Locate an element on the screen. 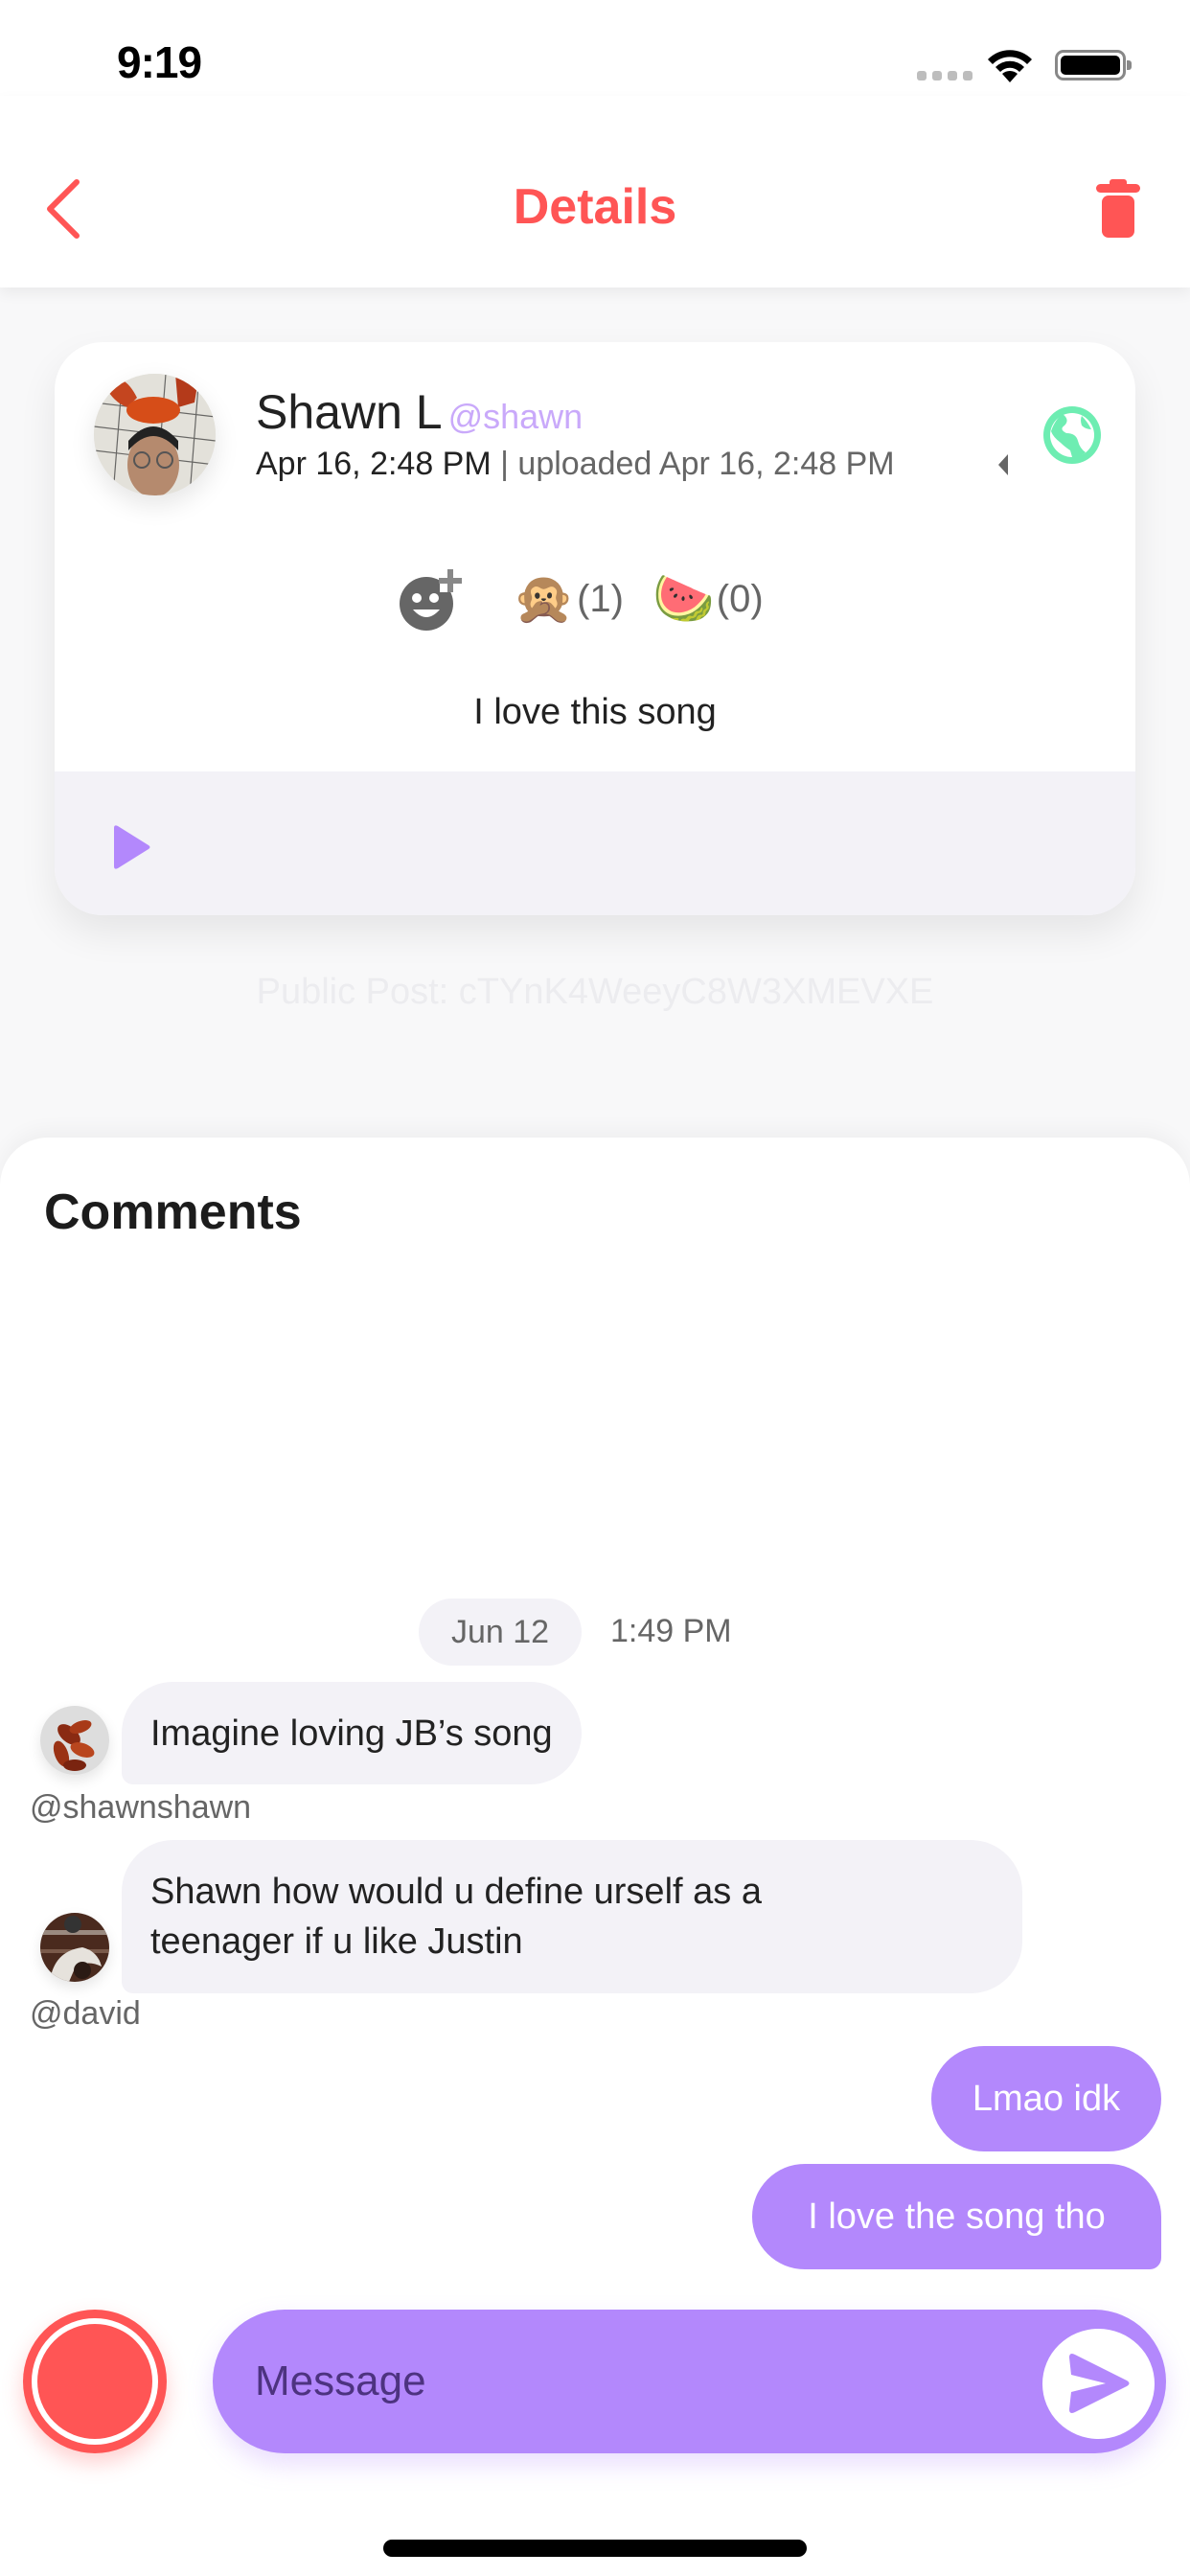  comment-text: Imagine loving JB’s song is located at coordinates (351, 1733).